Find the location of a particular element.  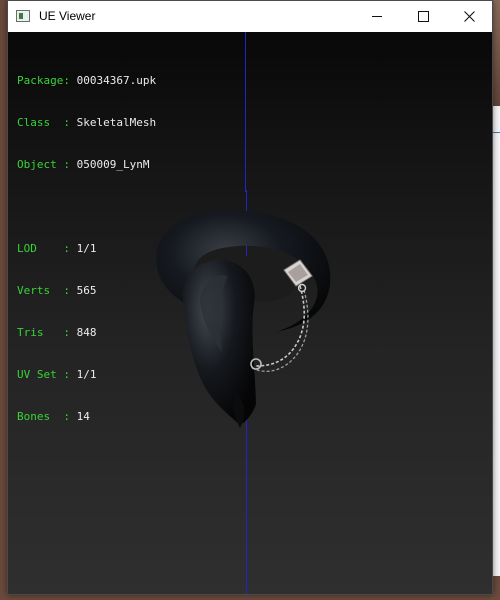

mesh-chain-ring is located at coordinates (302, 288).